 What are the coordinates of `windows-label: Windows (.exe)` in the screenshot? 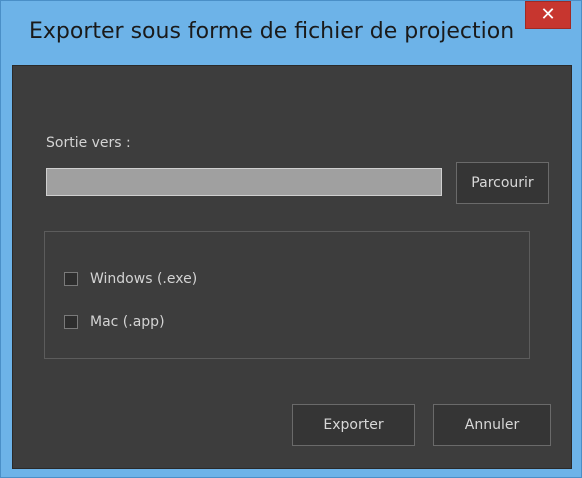 It's located at (143, 279).